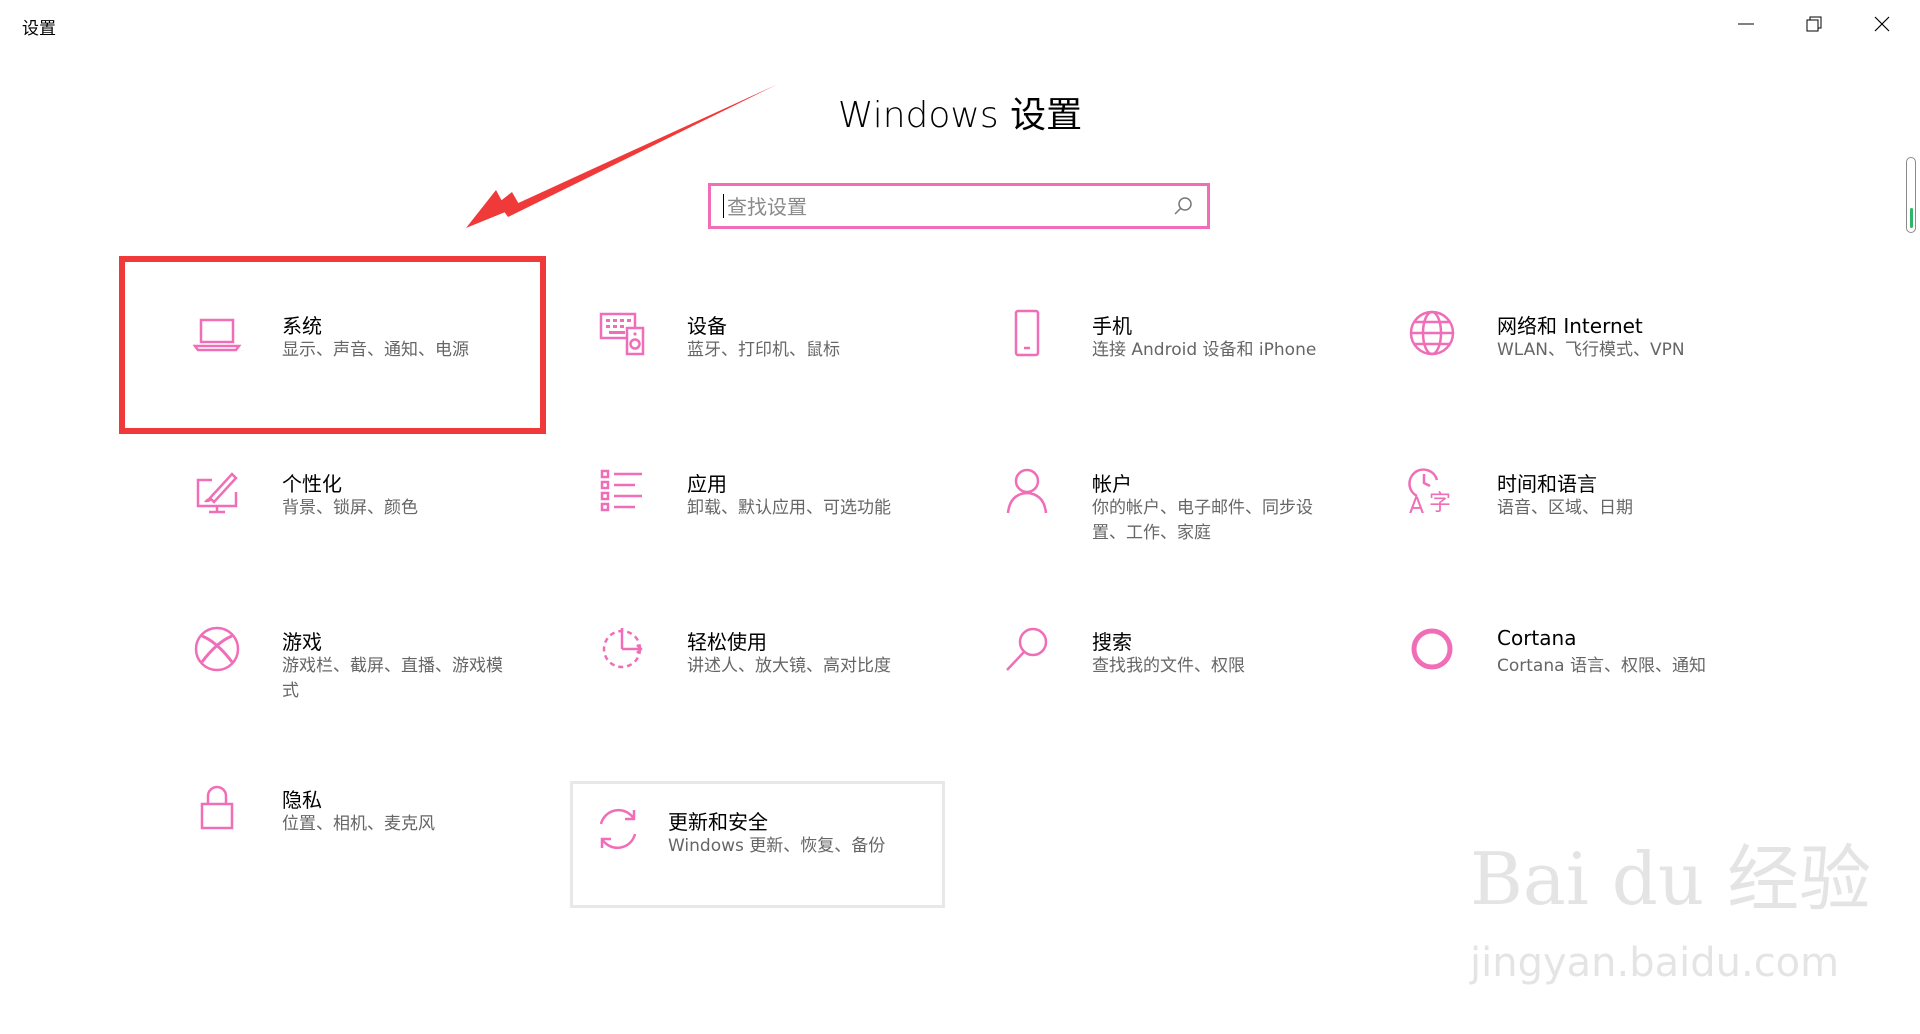 The image size is (1920, 1034). Describe the element at coordinates (39, 29) in the screenshot. I see `window-title: 设置` at that location.